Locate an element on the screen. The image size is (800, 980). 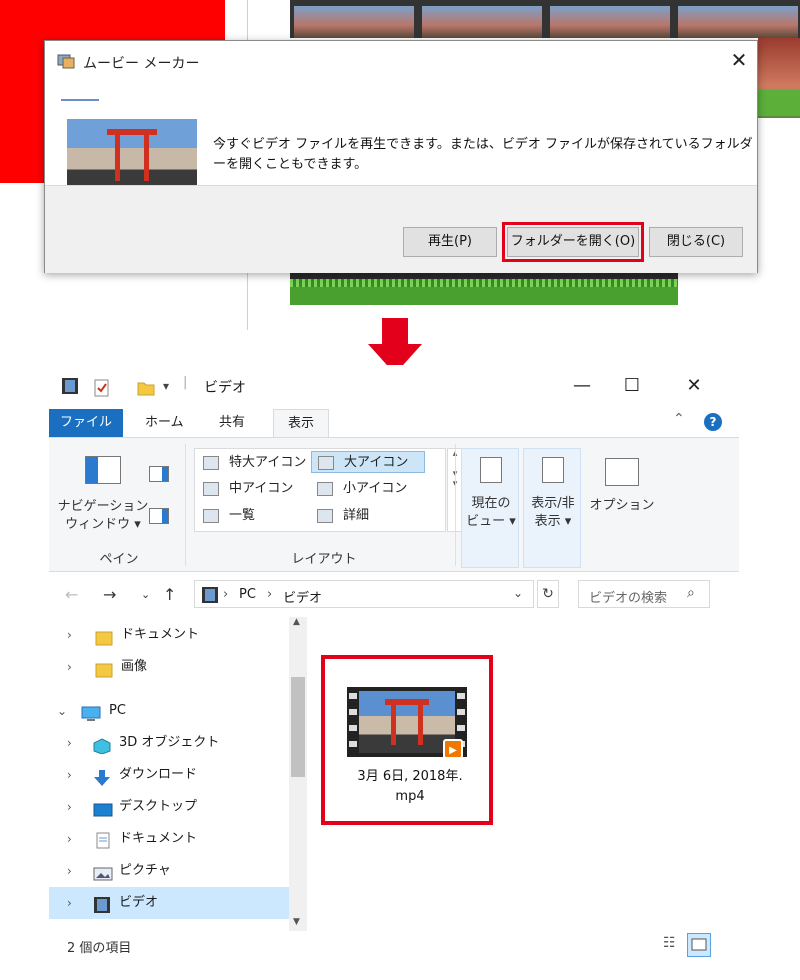
back-icon: ← is located at coordinates (71, 594).